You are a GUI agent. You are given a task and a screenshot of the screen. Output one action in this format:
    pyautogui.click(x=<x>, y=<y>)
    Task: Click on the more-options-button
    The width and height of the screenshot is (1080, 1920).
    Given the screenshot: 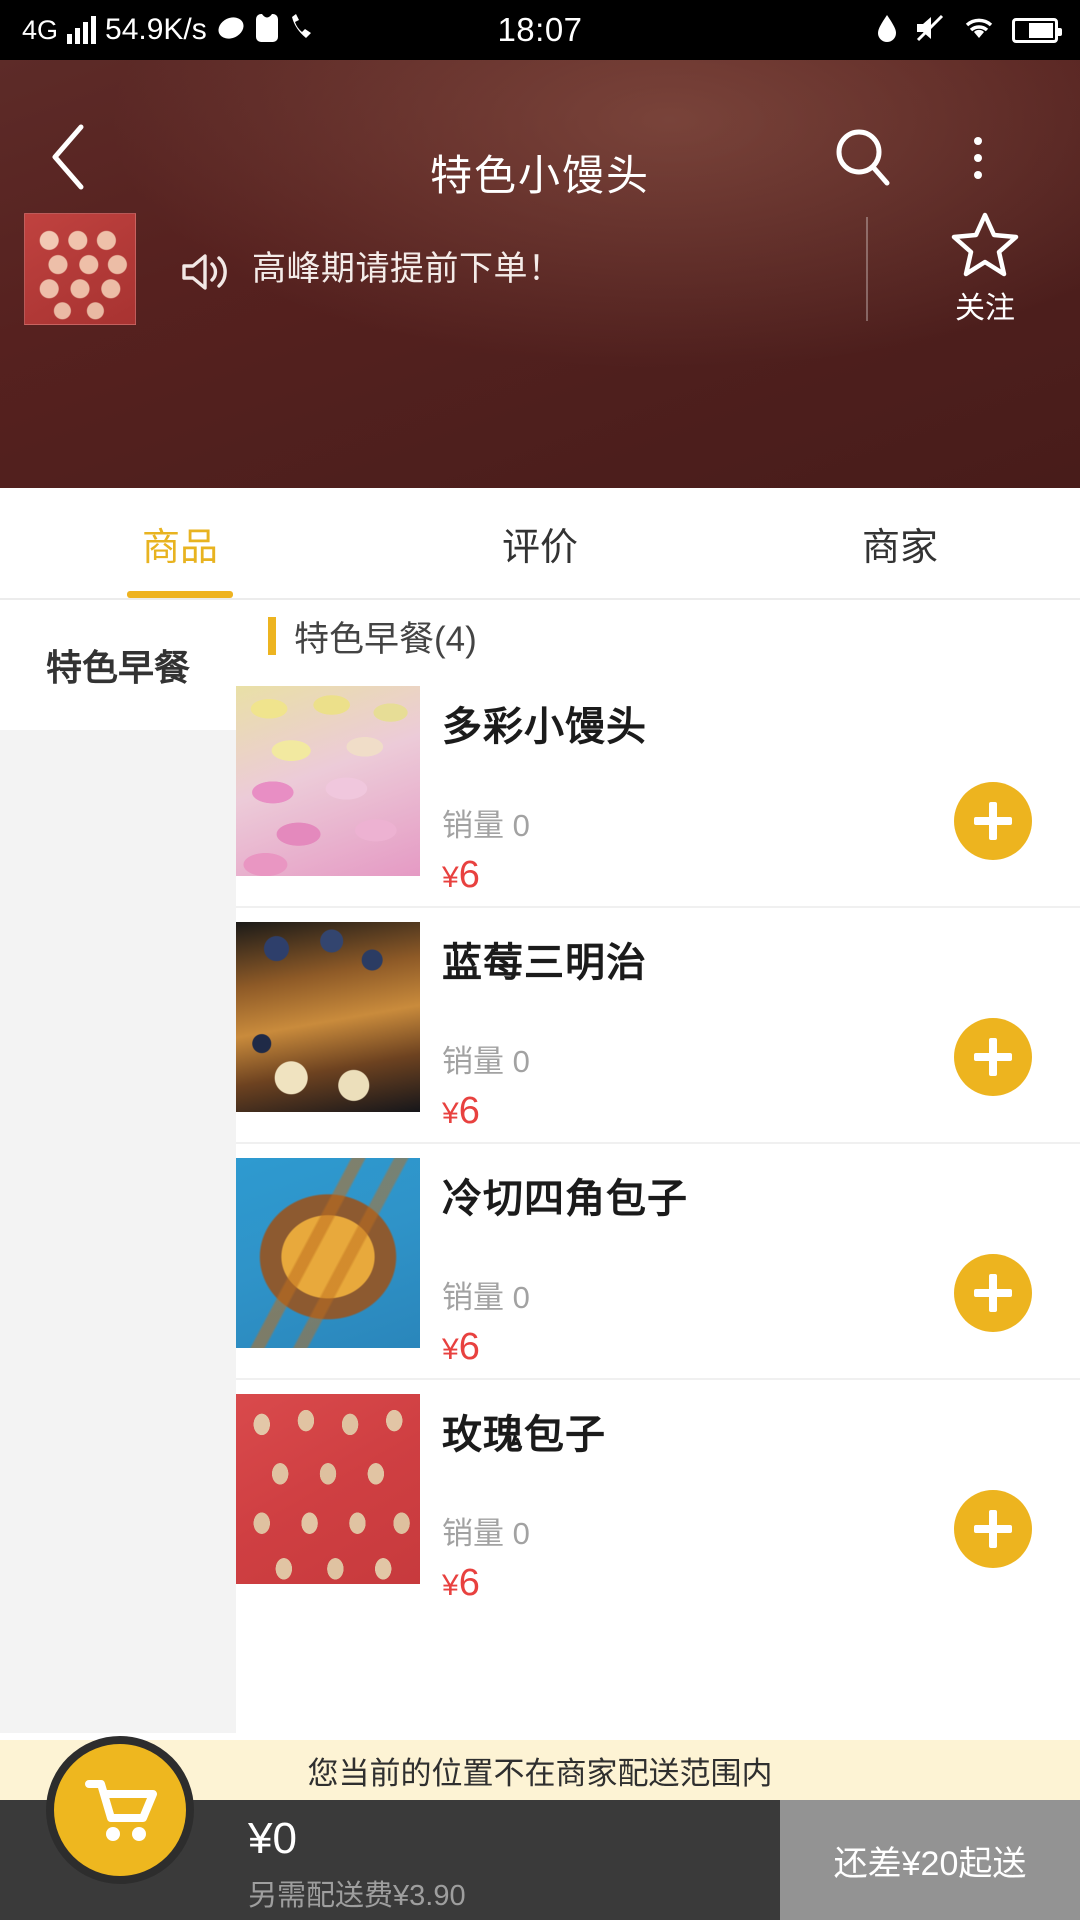 What is the action you would take?
    pyautogui.click(x=978, y=158)
    